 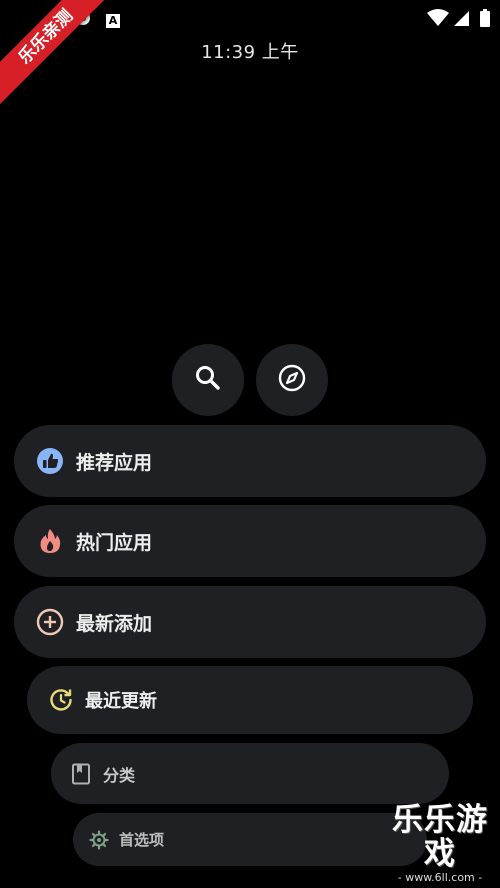 I want to click on search-button, so click(x=208, y=380).